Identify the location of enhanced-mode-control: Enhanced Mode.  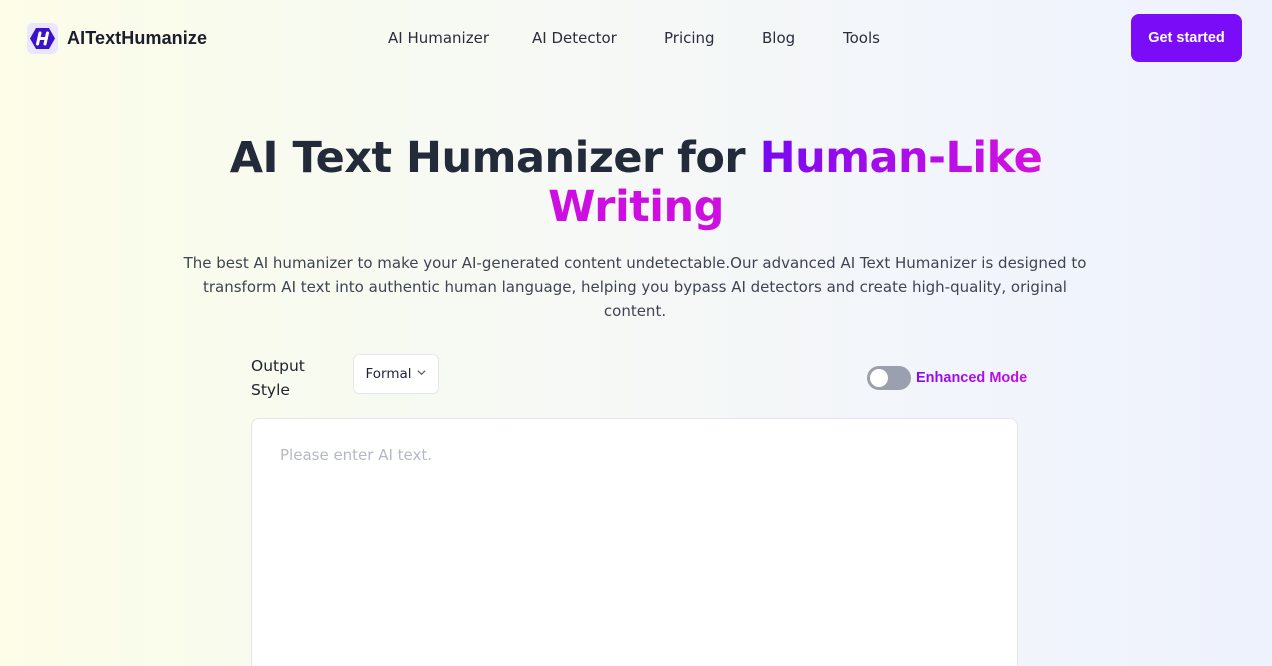
(947, 378).